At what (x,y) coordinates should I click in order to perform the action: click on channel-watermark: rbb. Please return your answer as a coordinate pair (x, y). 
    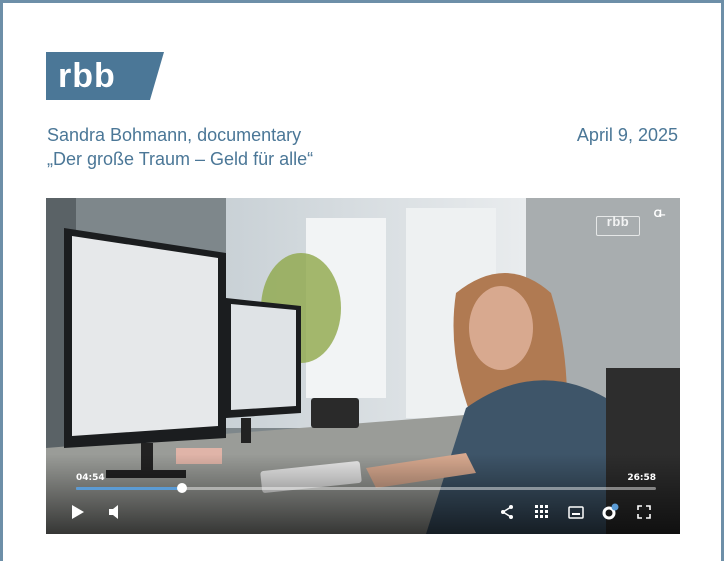
    Looking at the image, I should click on (618, 221).